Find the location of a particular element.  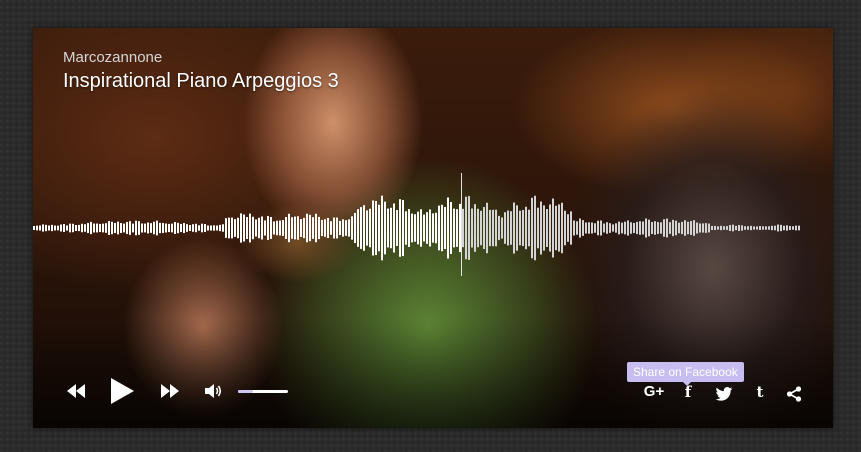

twitter-button is located at coordinates (724, 394).